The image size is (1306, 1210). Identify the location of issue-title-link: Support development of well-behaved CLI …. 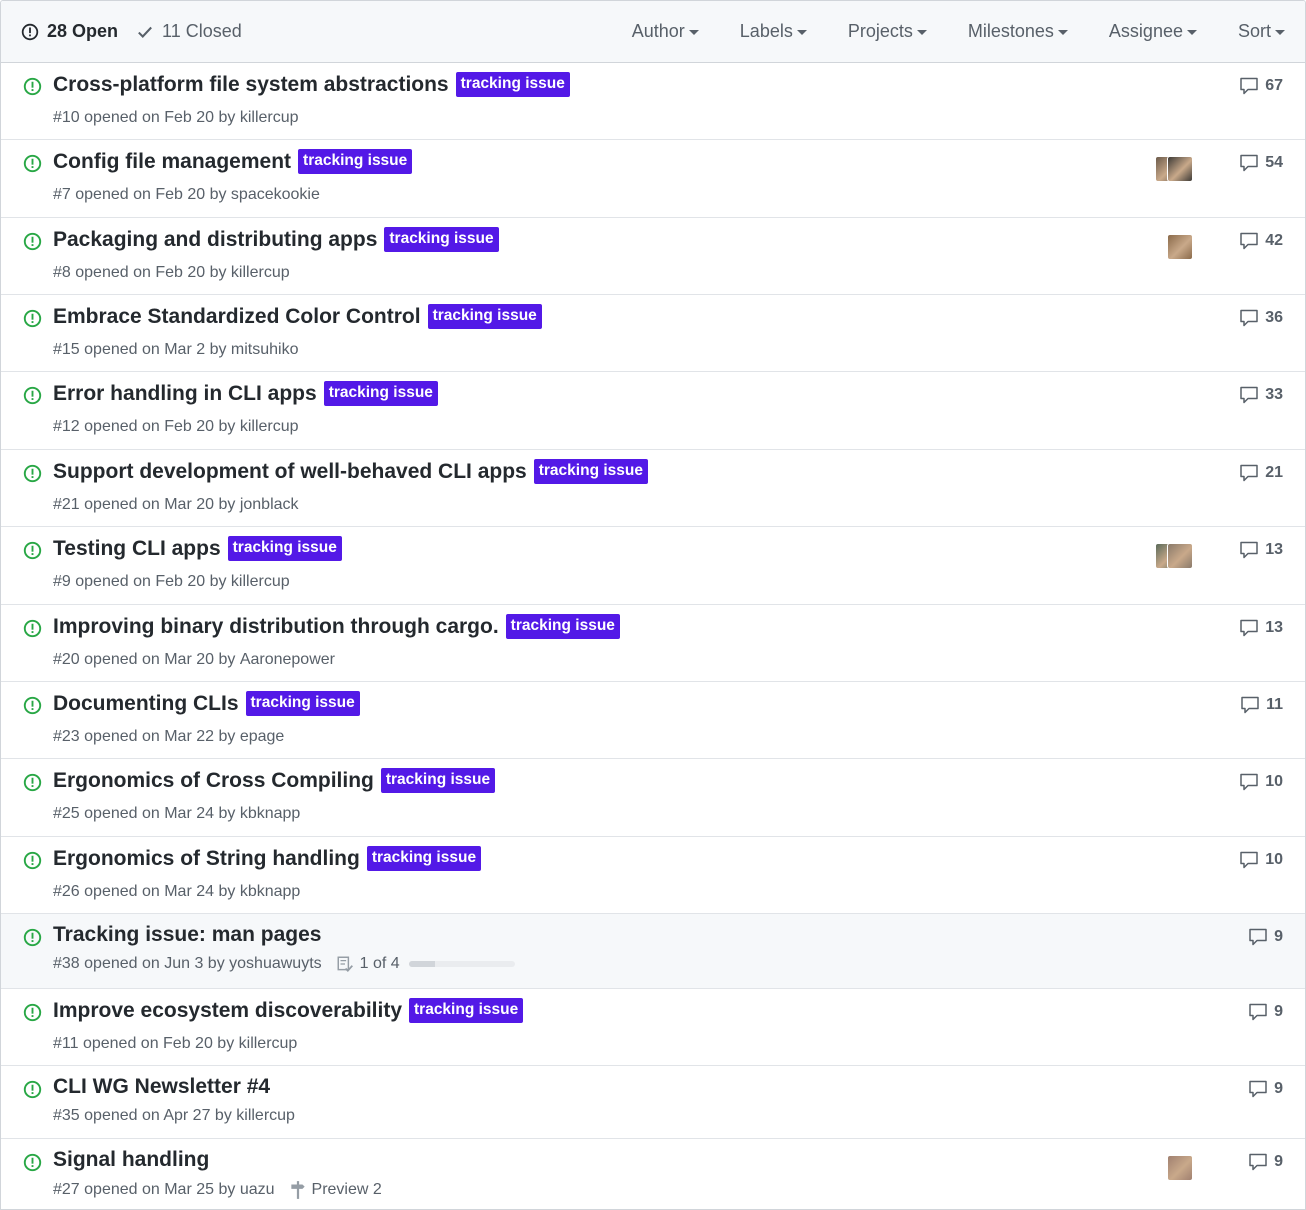
(290, 472).